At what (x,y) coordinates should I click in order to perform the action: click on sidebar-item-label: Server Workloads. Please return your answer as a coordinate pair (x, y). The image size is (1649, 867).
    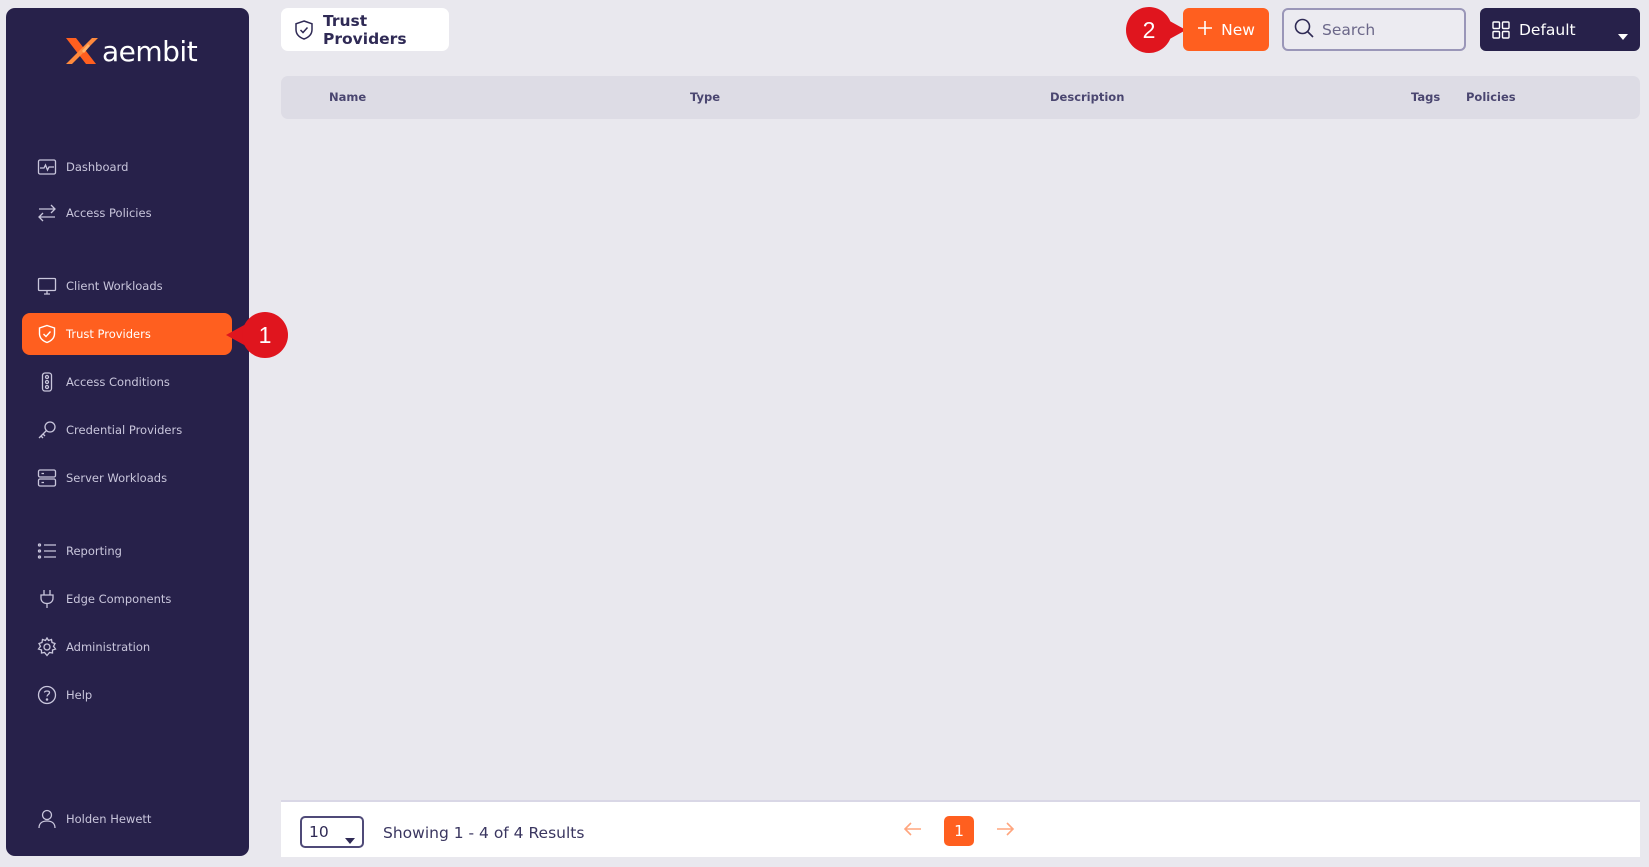
    Looking at the image, I should click on (117, 478).